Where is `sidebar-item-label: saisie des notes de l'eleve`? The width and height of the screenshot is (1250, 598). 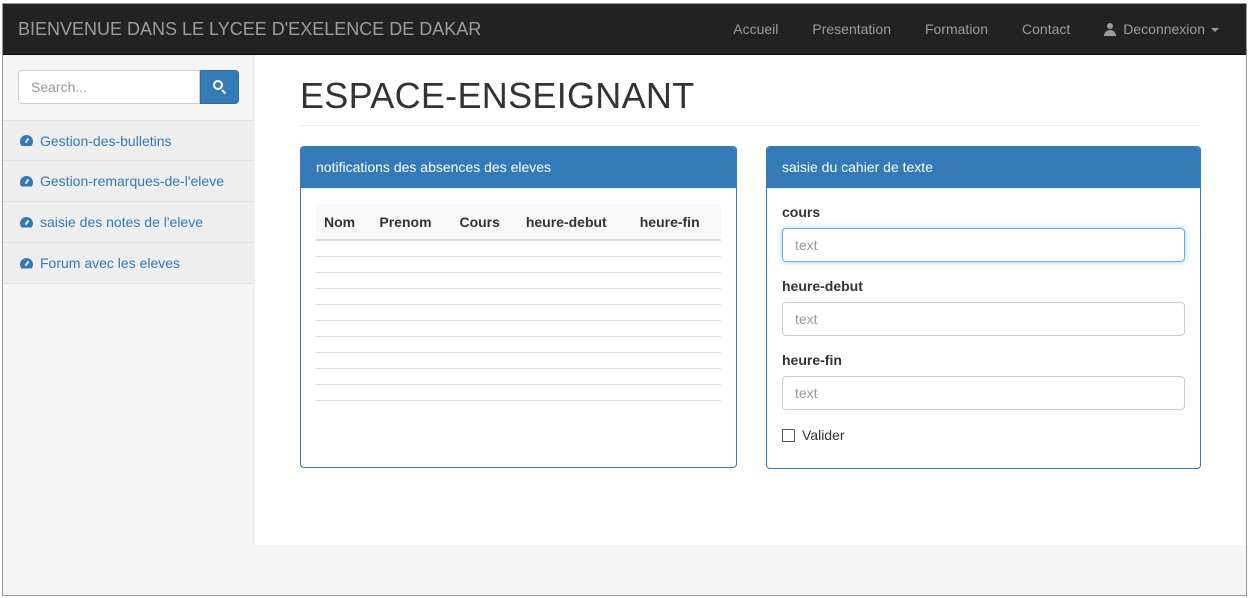 sidebar-item-label: saisie des notes de l'eleve is located at coordinates (121, 222).